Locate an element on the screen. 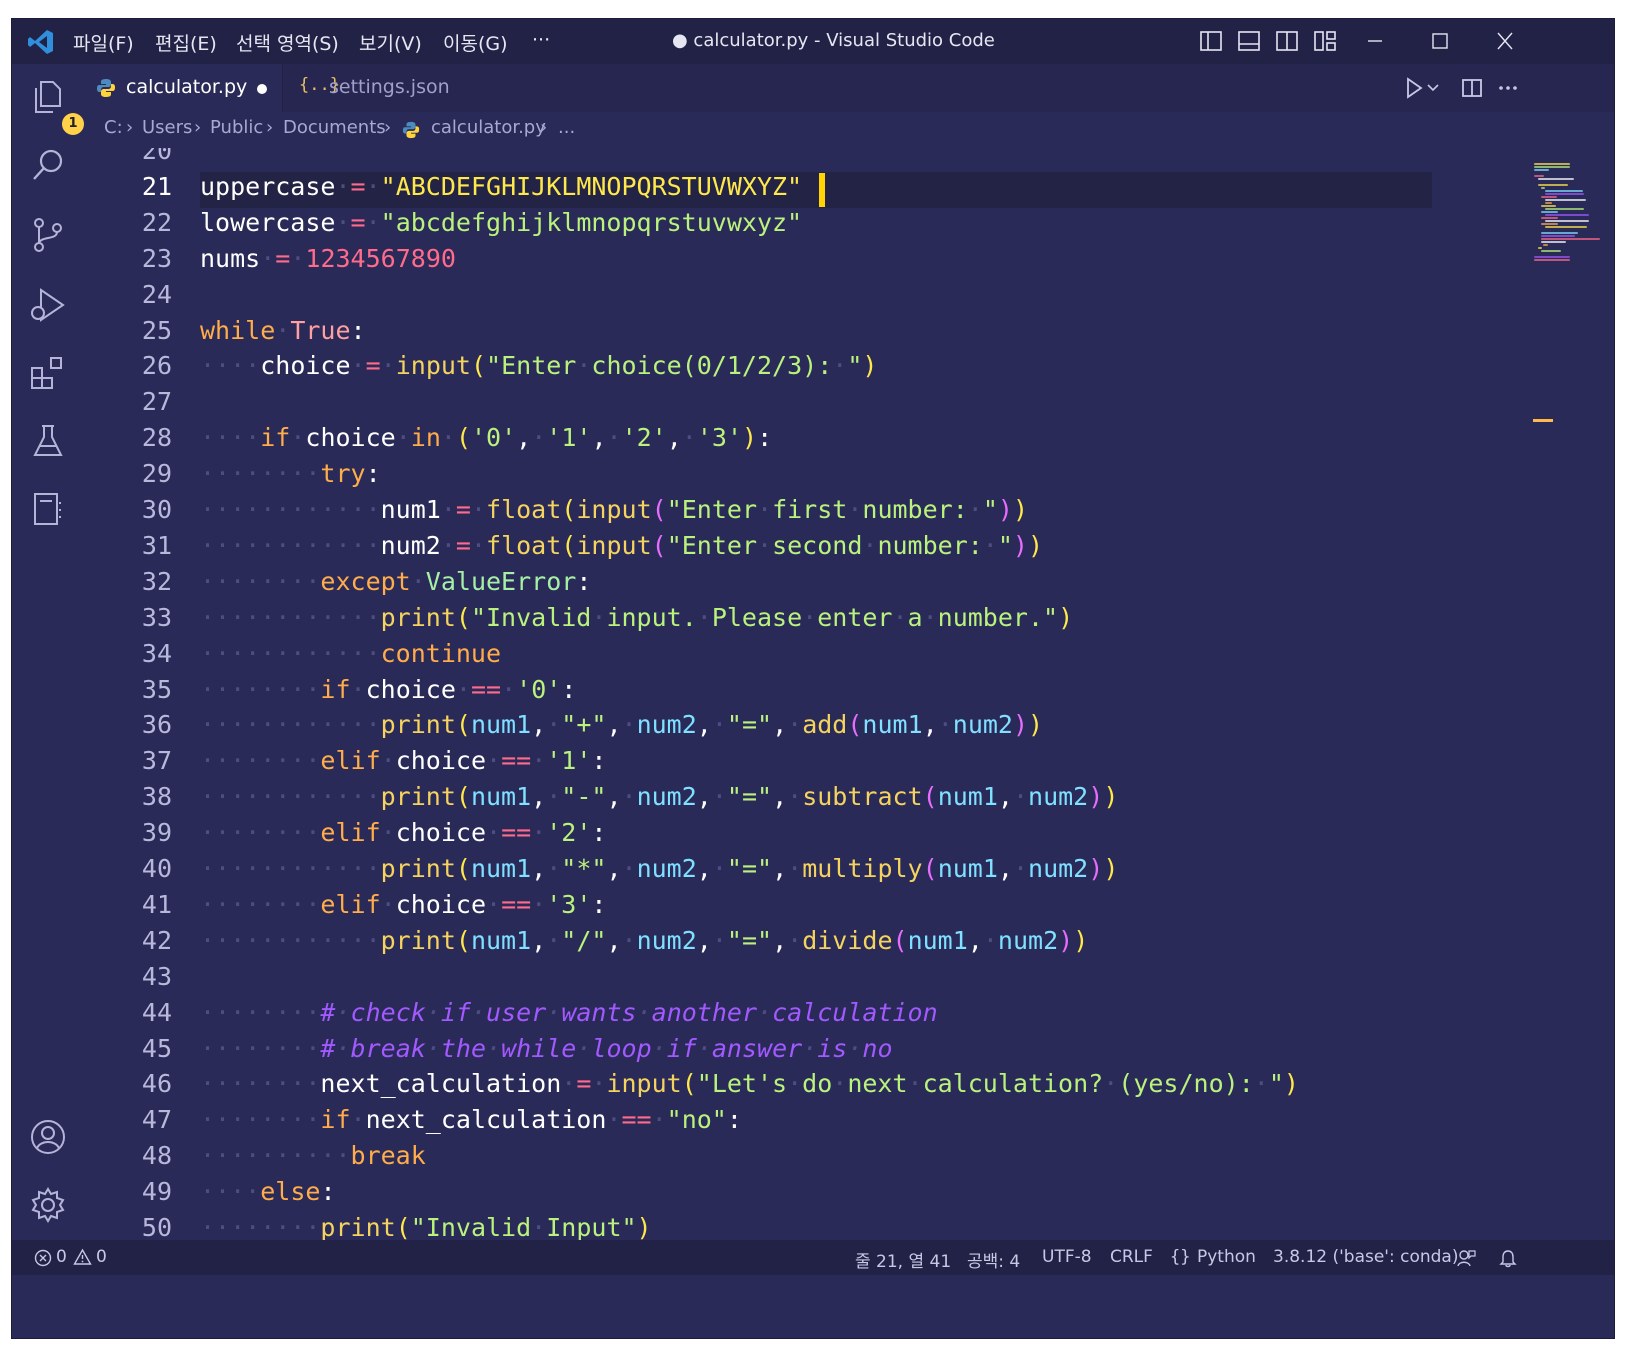 Image resolution: width=1637 pixels, height=1353 pixels. minimap-scroll-marker is located at coordinates (1543, 420).